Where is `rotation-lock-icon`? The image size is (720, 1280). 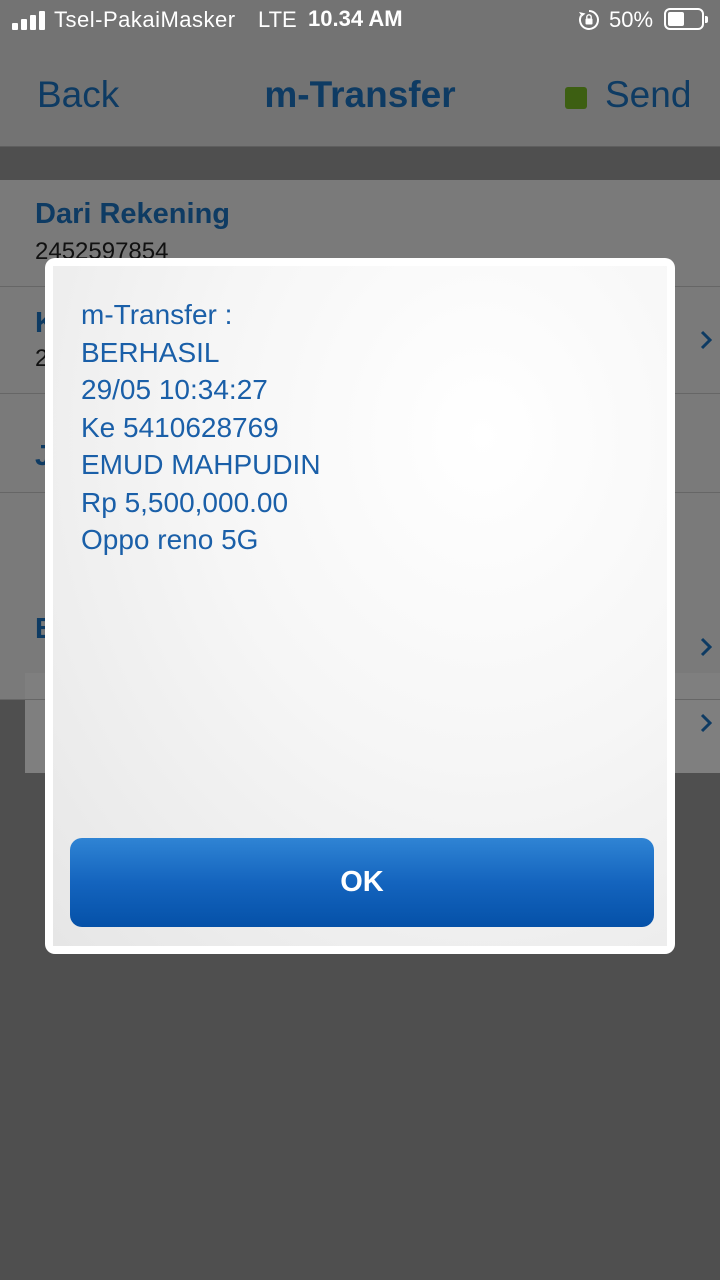
rotation-lock-icon is located at coordinates (589, 20).